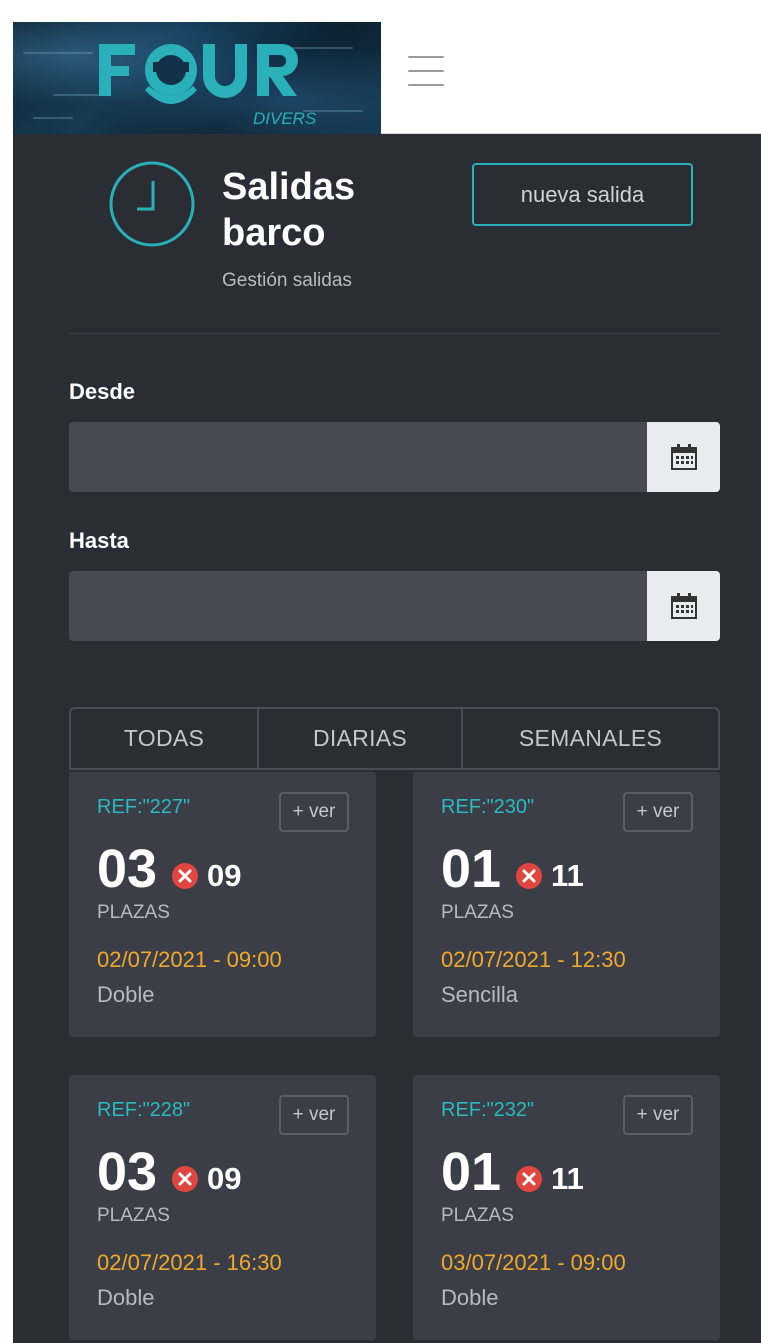 The height and width of the screenshot is (1343, 761). What do you see at coordinates (322, 210) in the screenshot?
I see `page-title: Salidas barco` at bounding box center [322, 210].